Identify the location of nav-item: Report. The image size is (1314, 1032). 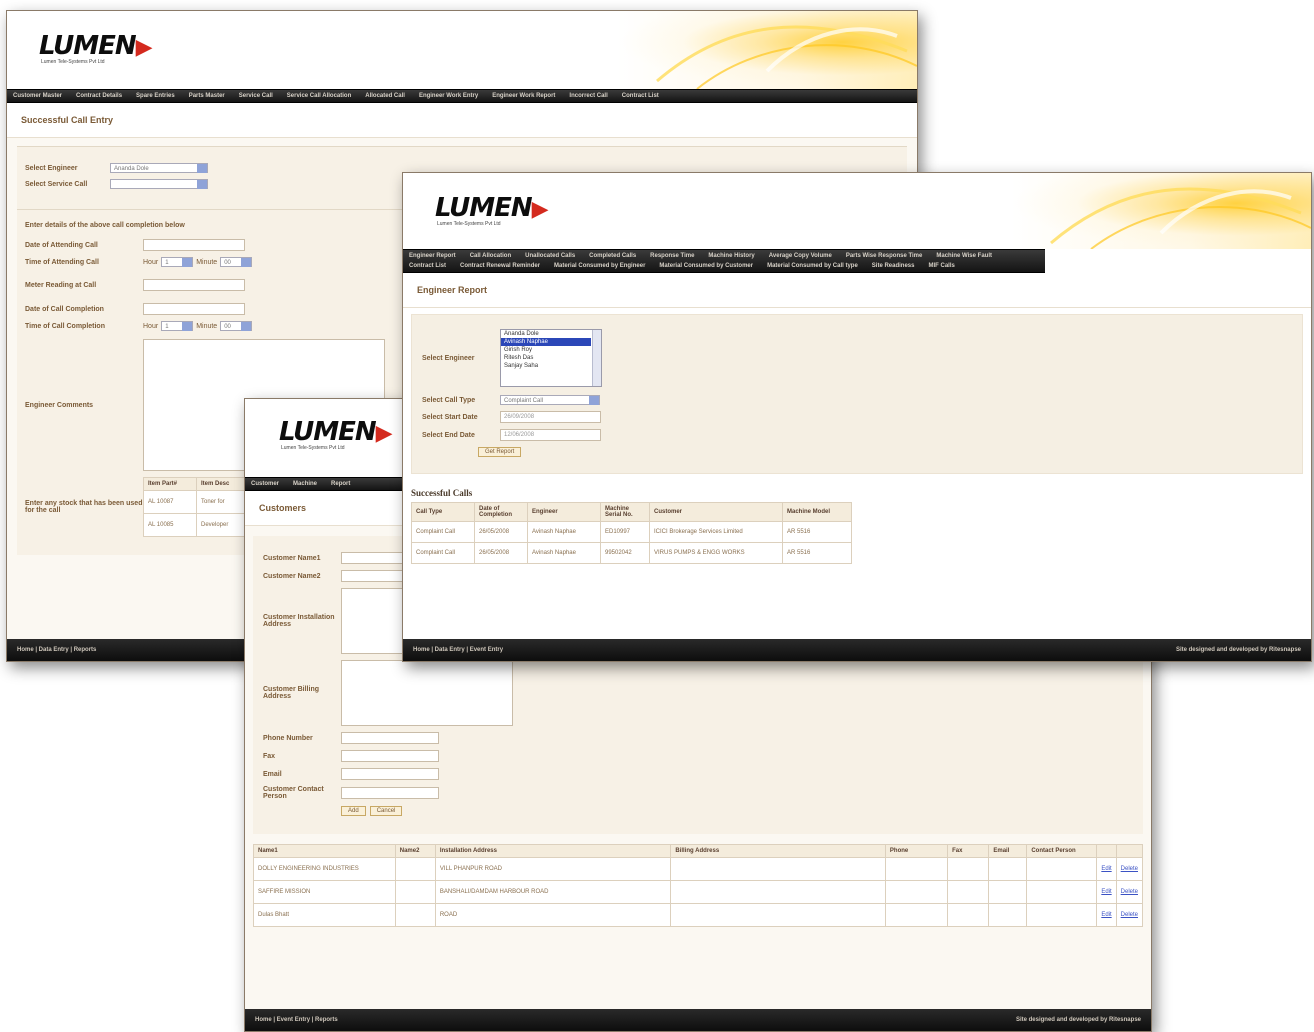
(340, 484).